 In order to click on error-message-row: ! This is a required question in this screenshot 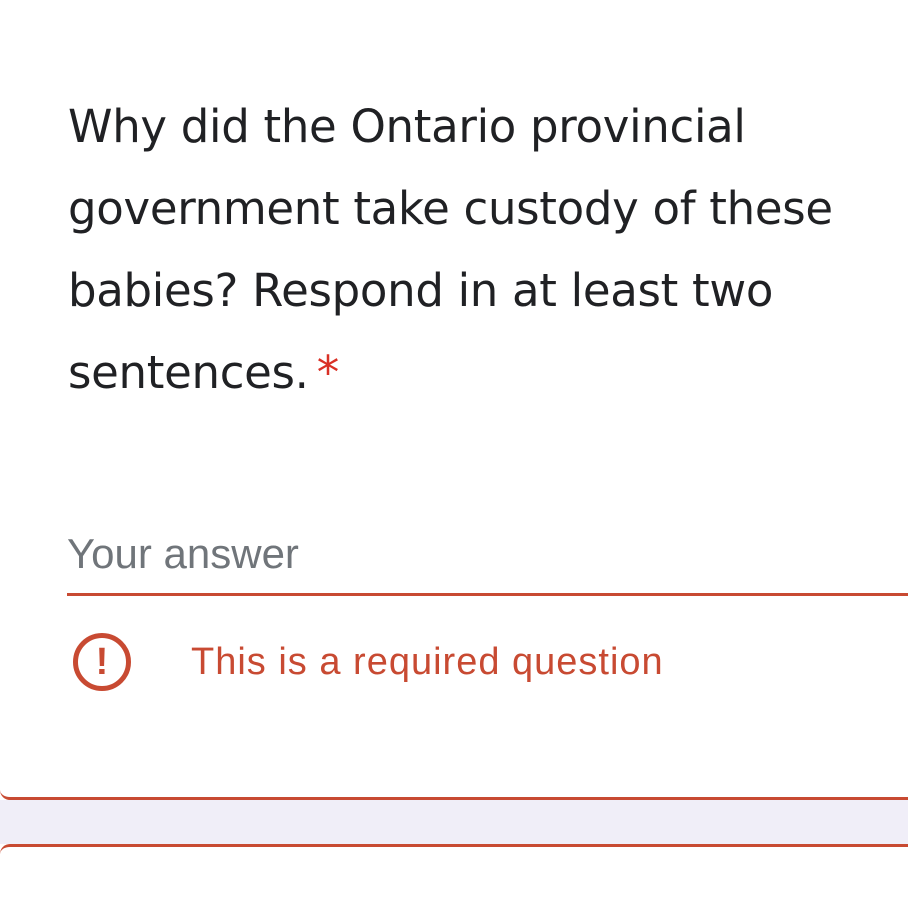, I will do `click(368, 662)`.